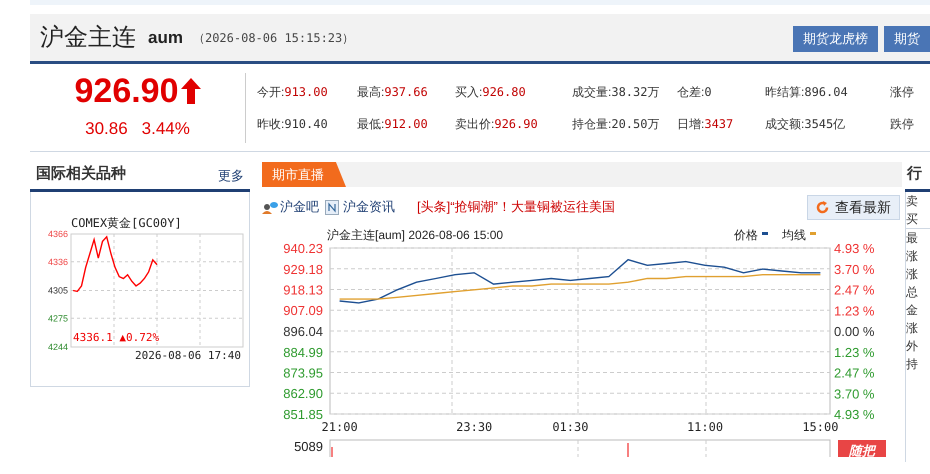  What do you see at coordinates (370, 124) in the screenshot?
I see `stat-label: 最低:` at bounding box center [370, 124].